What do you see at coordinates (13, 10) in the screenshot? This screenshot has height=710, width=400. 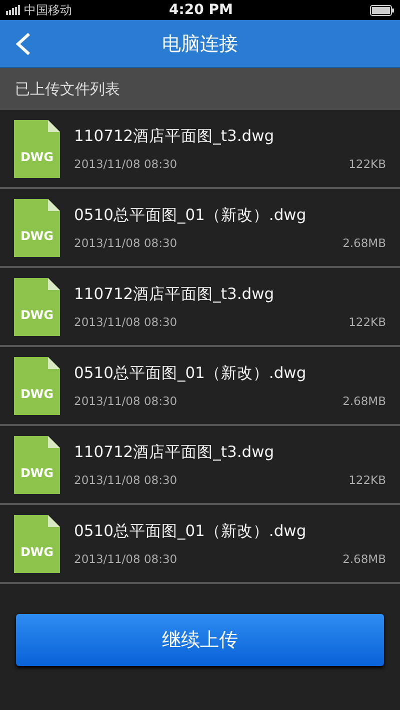 I see `signal-icon` at bounding box center [13, 10].